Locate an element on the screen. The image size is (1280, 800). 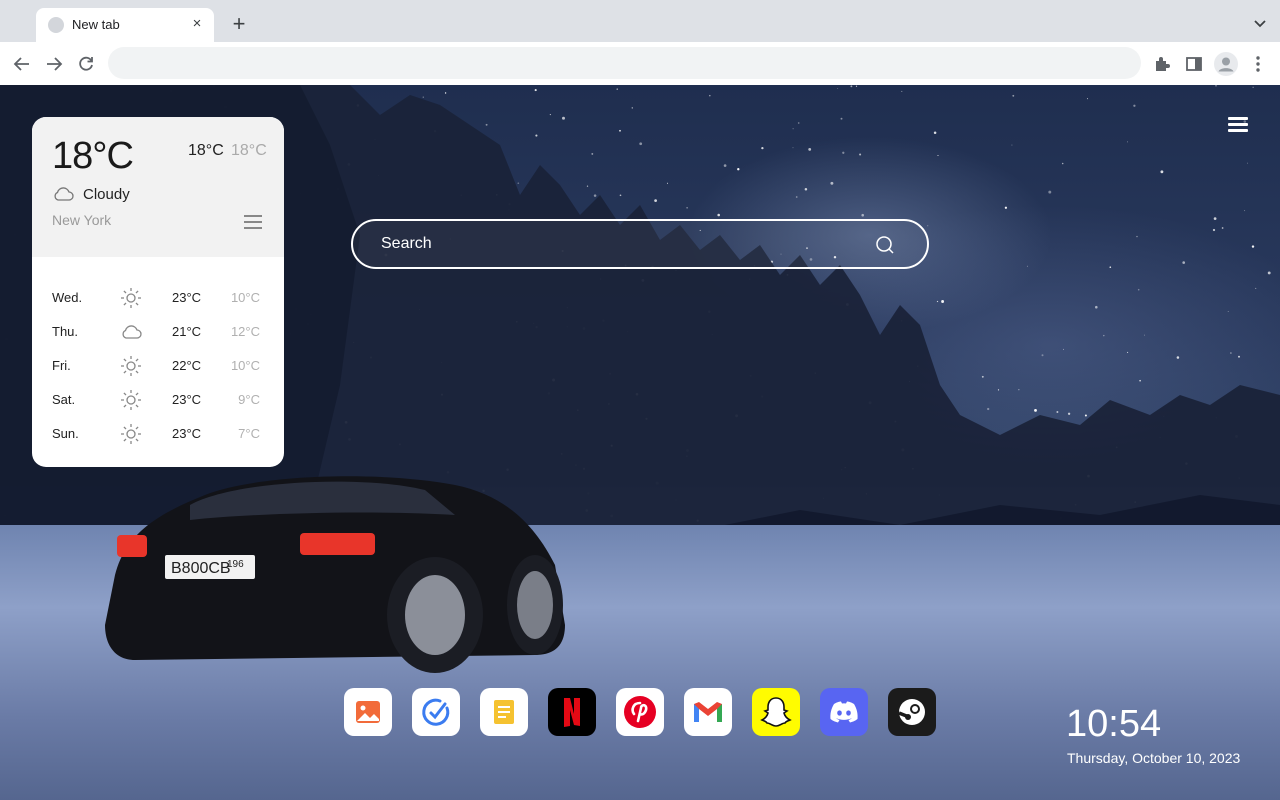
netflix-icon is located at coordinates (572, 712).